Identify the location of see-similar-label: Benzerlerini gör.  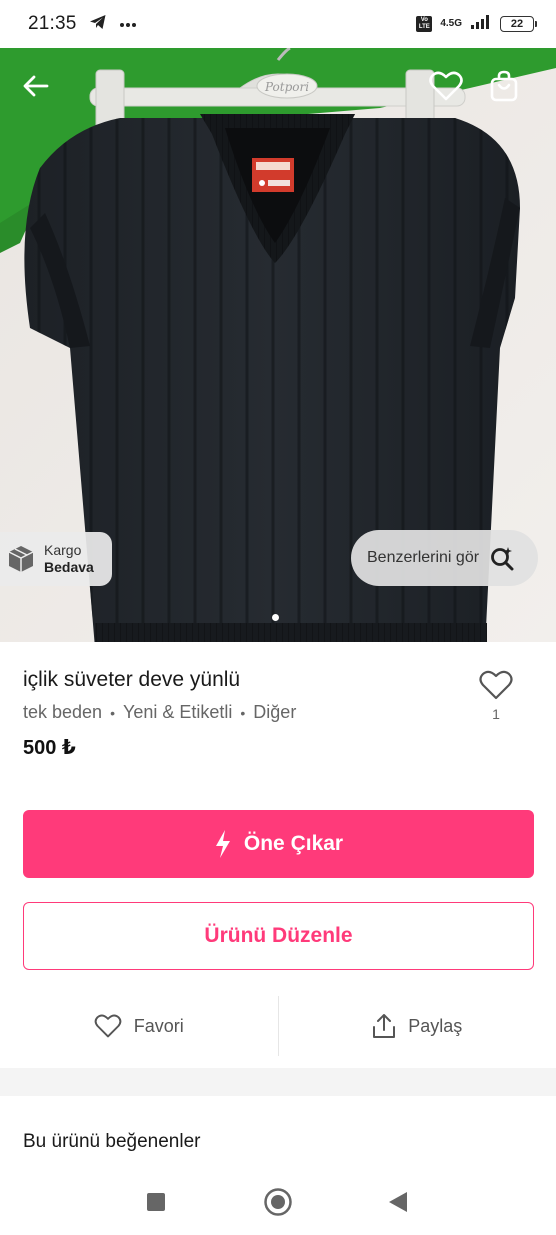
(423, 557).